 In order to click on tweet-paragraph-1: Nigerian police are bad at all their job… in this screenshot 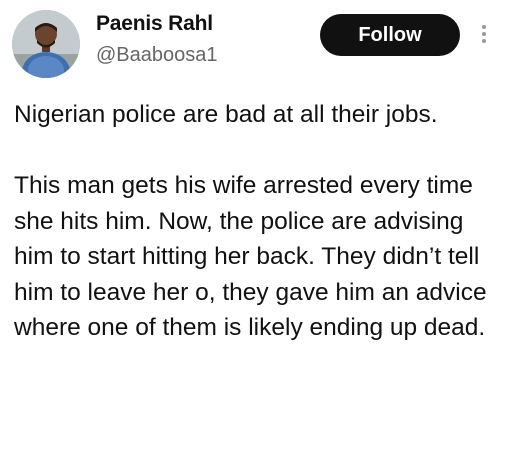, I will do `click(226, 114)`.